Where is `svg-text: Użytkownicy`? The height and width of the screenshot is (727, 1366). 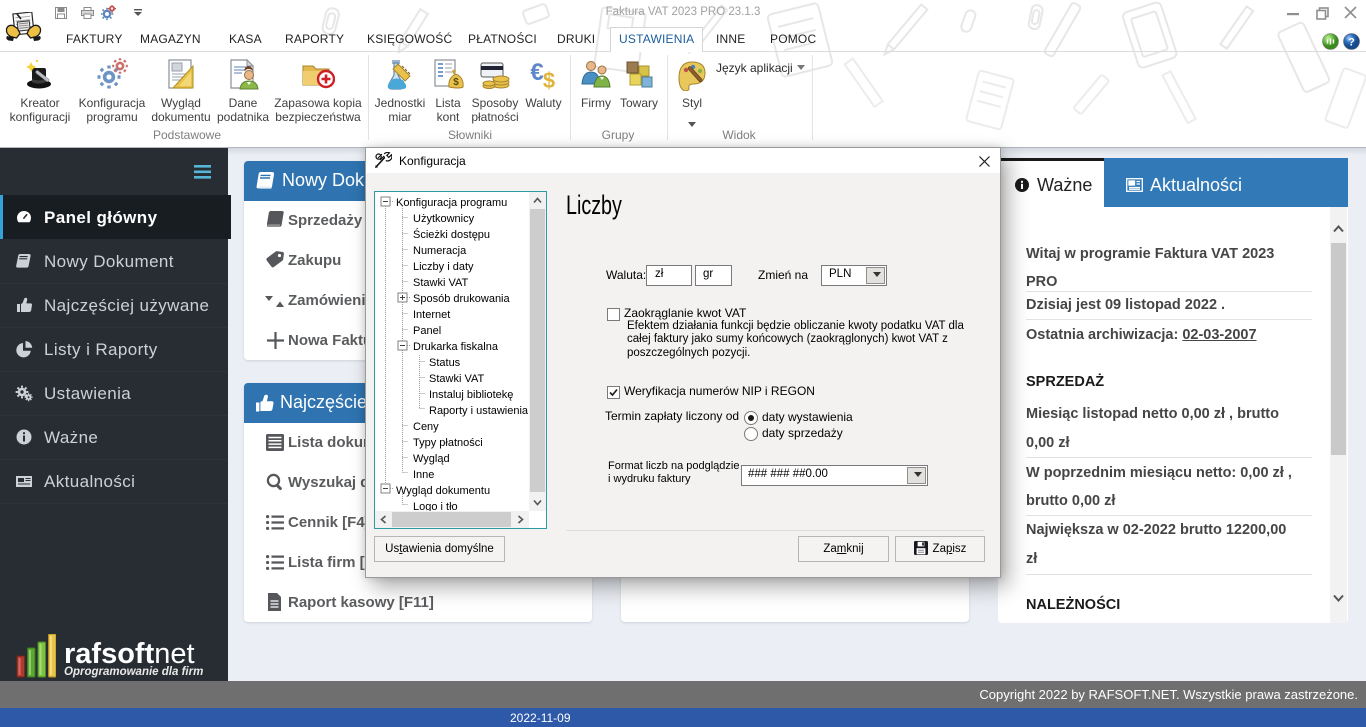
svg-text: Użytkownicy is located at coordinates (444, 219).